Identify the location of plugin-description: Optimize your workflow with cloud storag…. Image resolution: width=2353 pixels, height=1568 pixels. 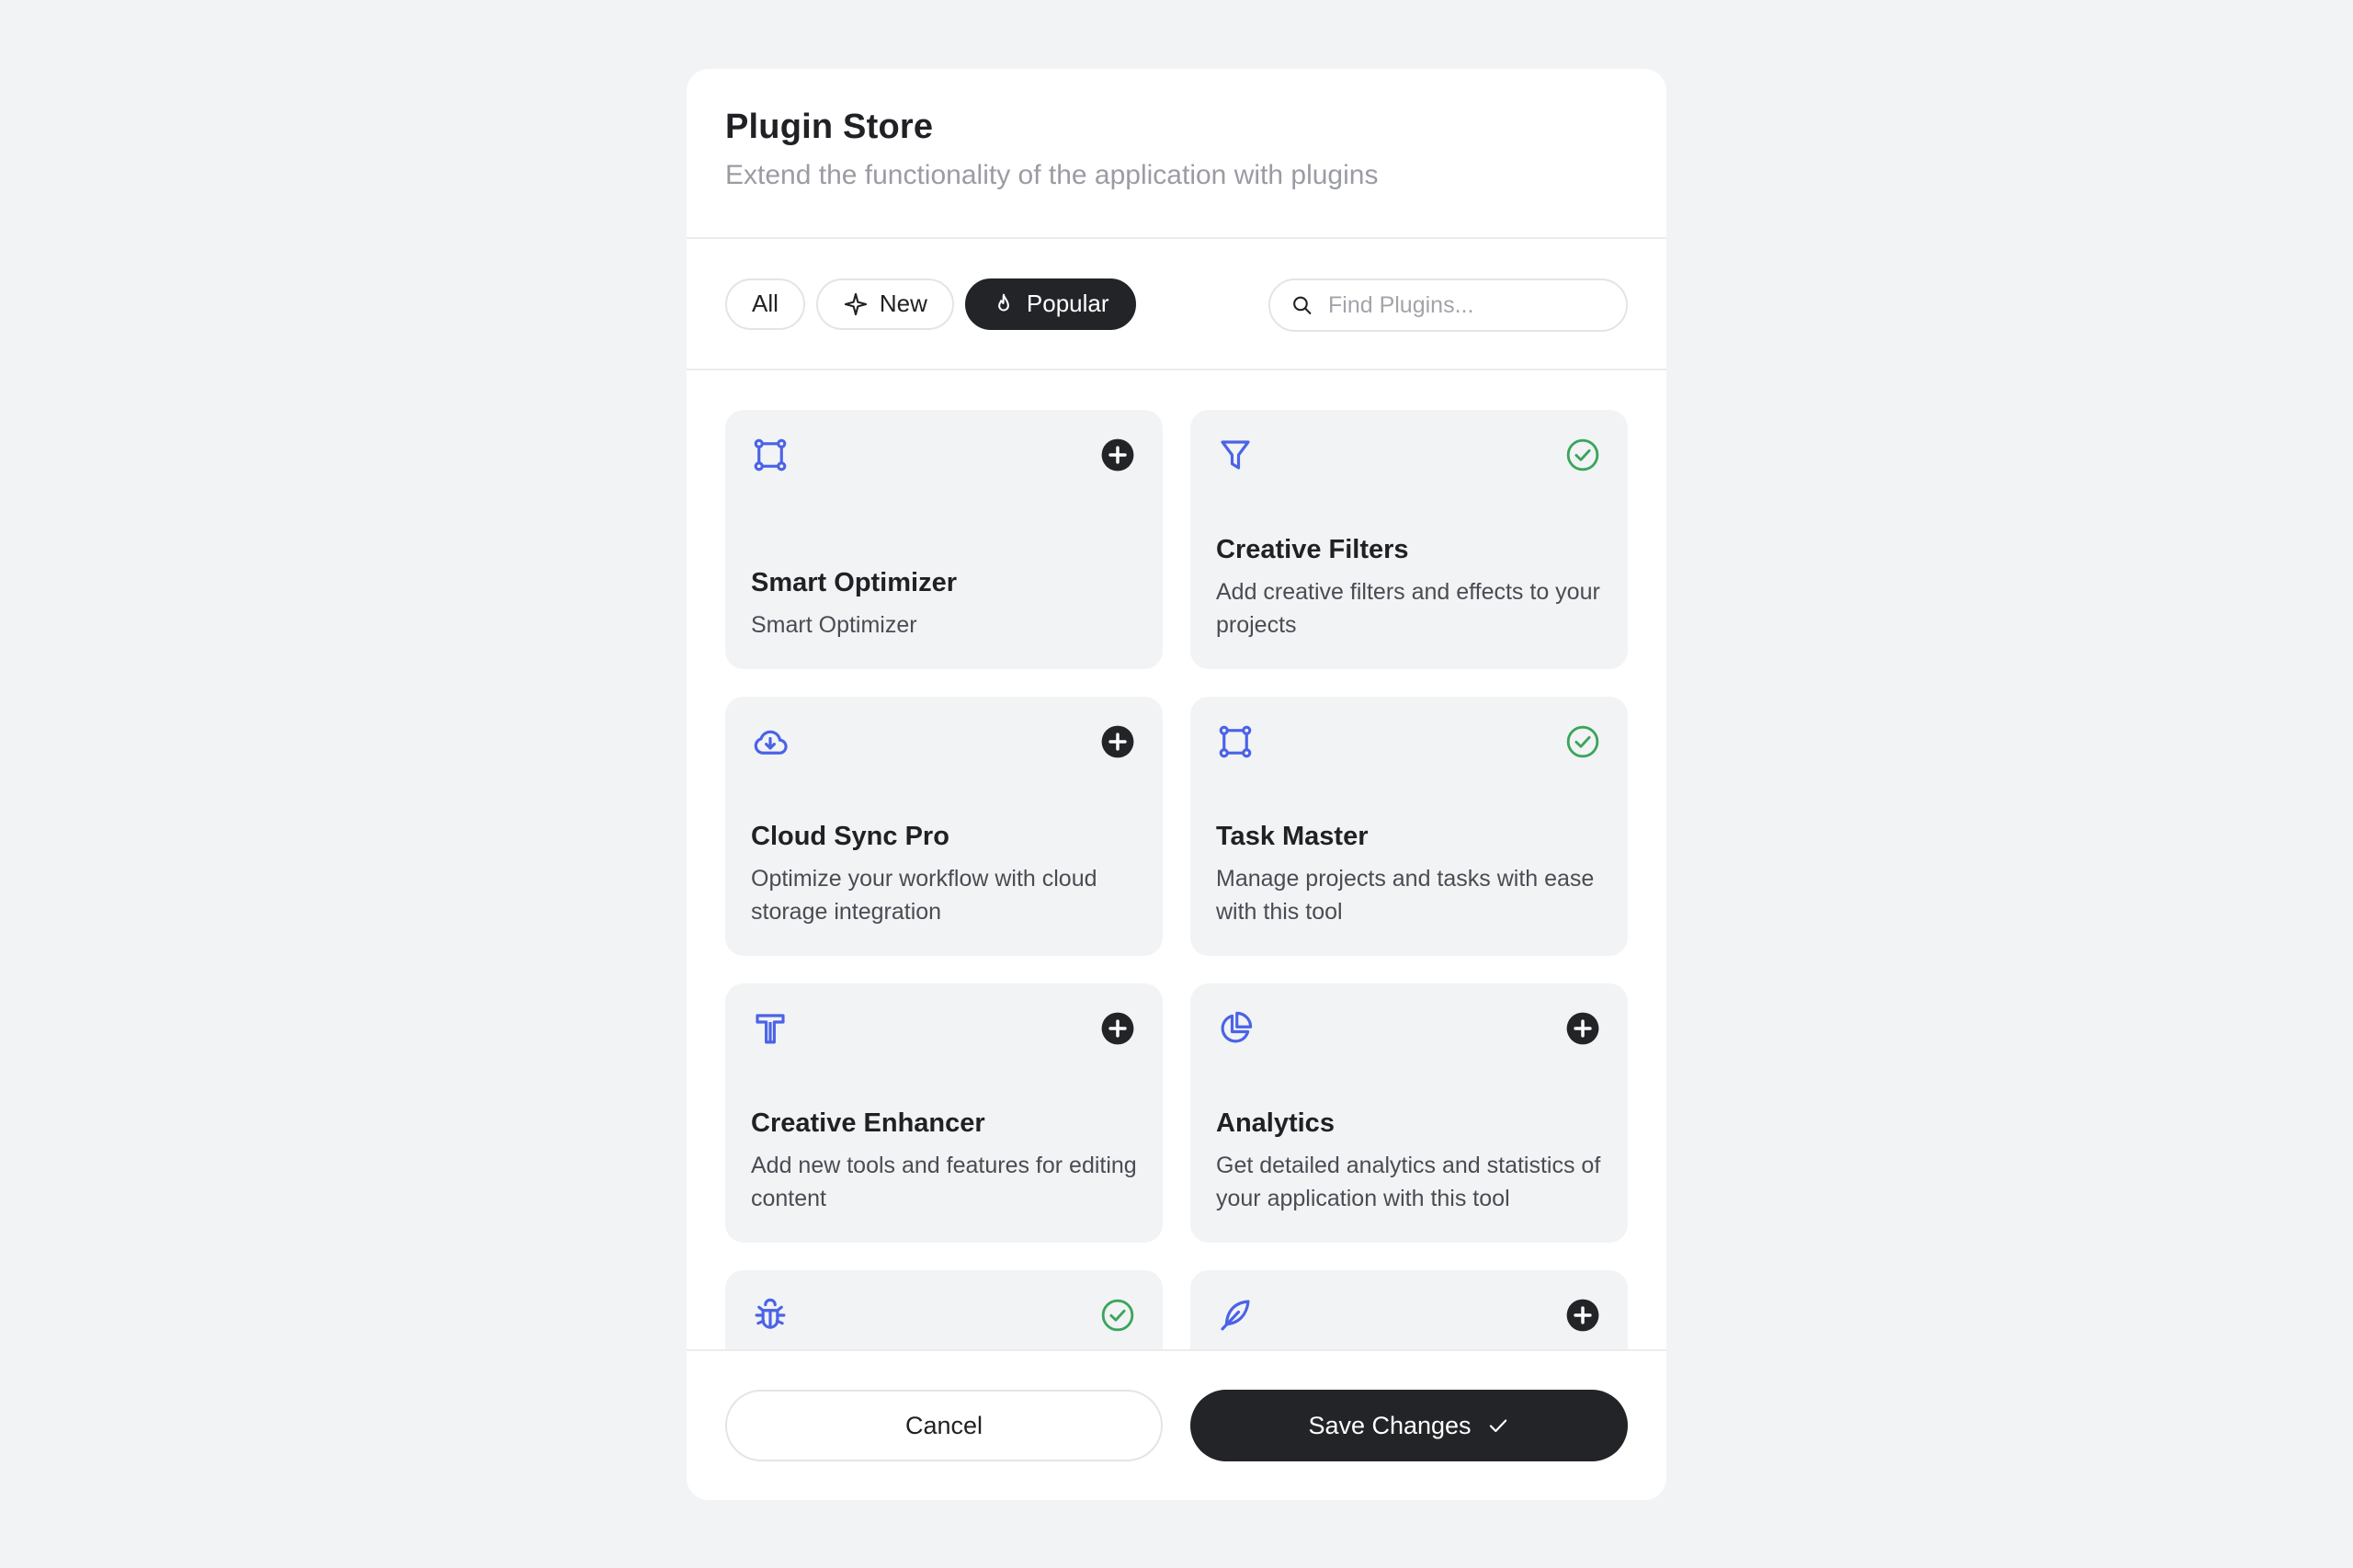
(924, 895).